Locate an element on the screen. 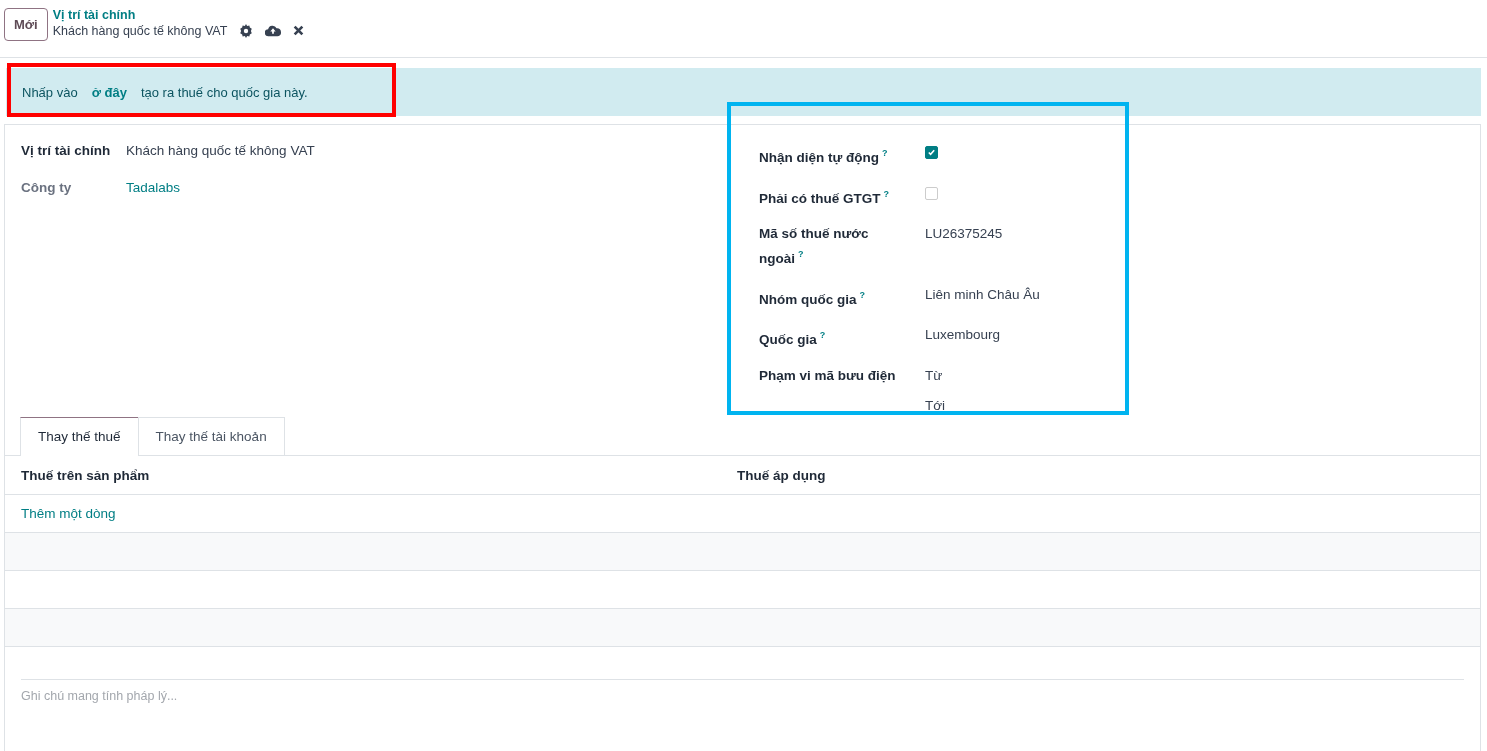 This screenshot has height=751, width=1487. field-value: Khách hàng quốc tế không VAT is located at coordinates (221, 151).